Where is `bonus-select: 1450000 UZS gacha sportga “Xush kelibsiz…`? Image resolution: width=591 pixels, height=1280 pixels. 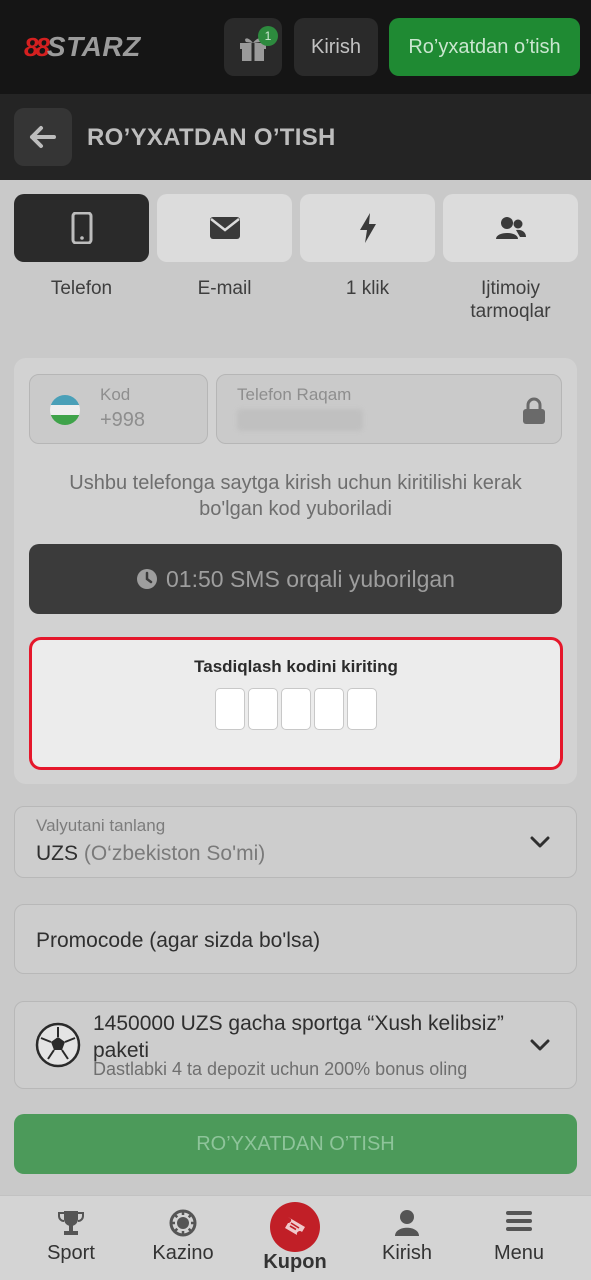
bonus-select: 1450000 UZS gacha sportga “Xush kelibsiz… is located at coordinates (295, 1045).